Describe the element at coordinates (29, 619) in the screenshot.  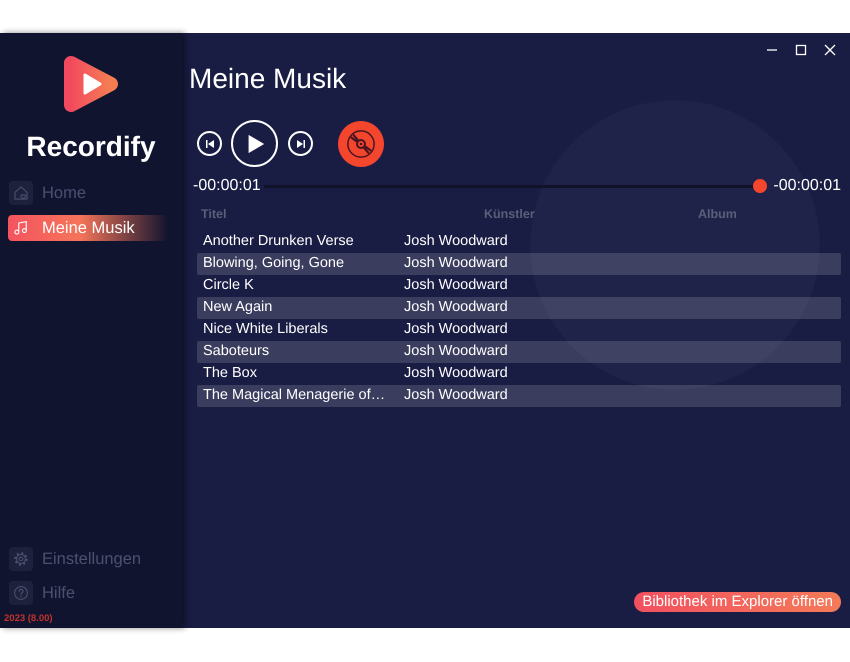
I see `version-label: 2023 (8.00)` at that location.